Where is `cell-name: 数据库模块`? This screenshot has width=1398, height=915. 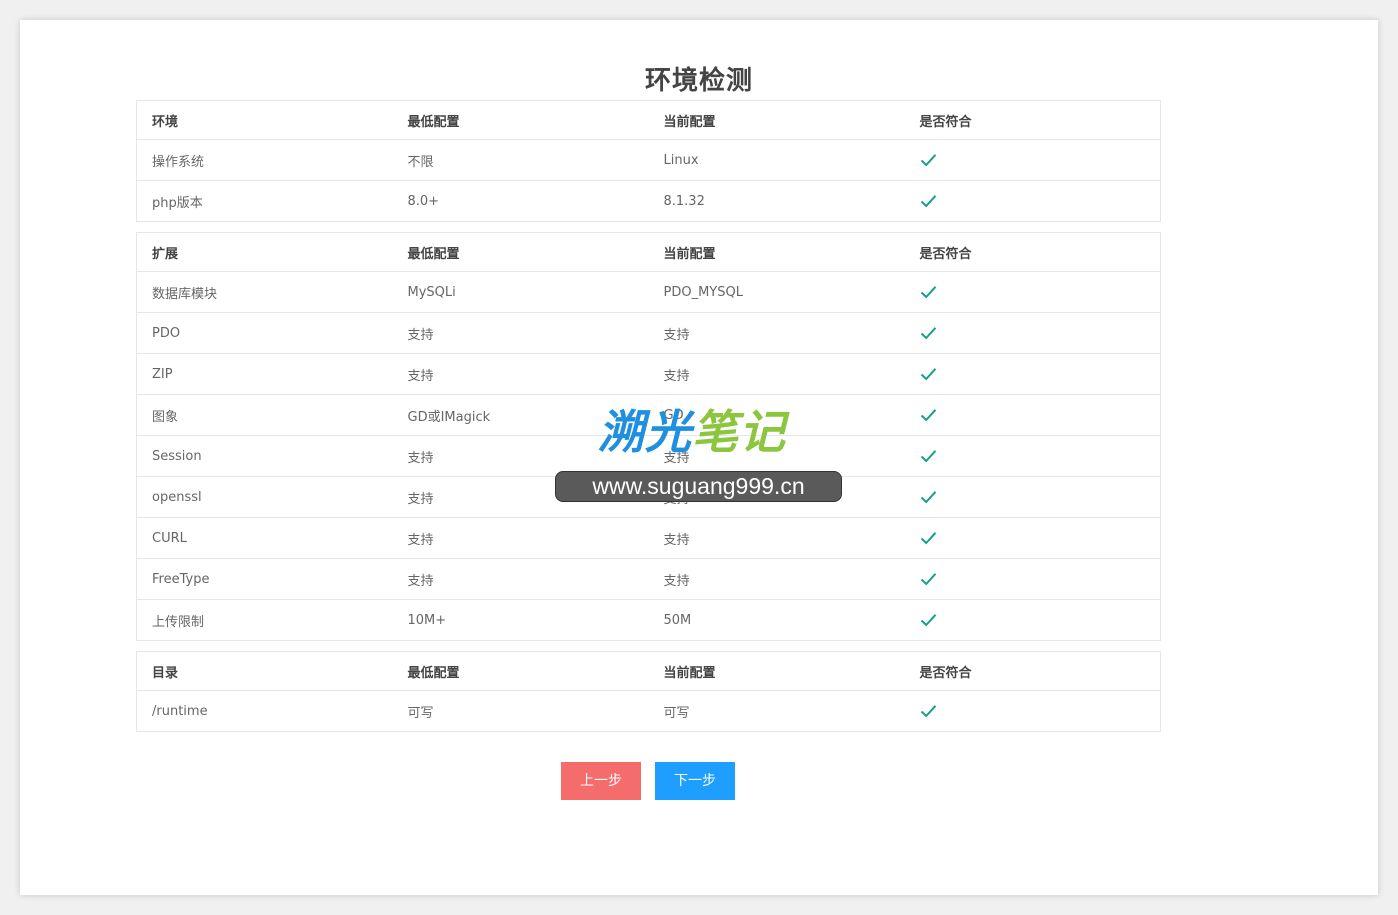 cell-name: 数据库模块 is located at coordinates (264, 292).